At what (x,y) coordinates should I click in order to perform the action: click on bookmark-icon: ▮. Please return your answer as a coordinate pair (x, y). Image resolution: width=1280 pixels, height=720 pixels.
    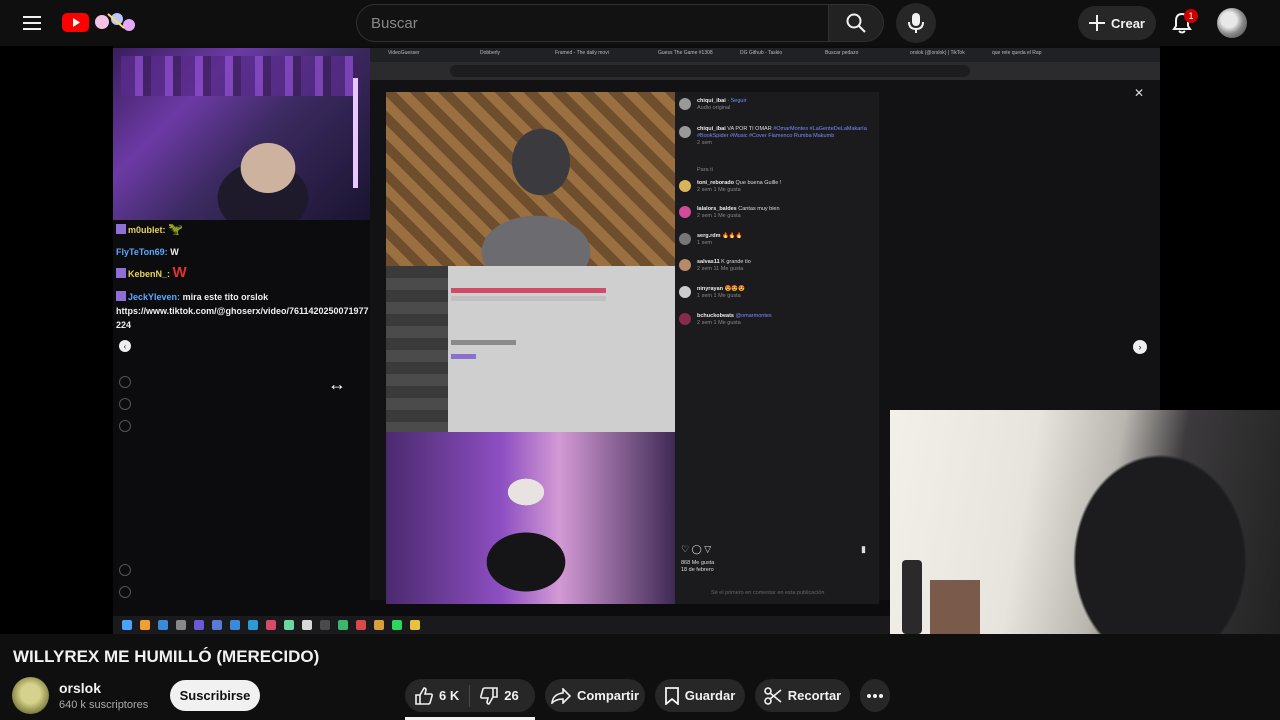
    Looking at the image, I should click on (863, 549).